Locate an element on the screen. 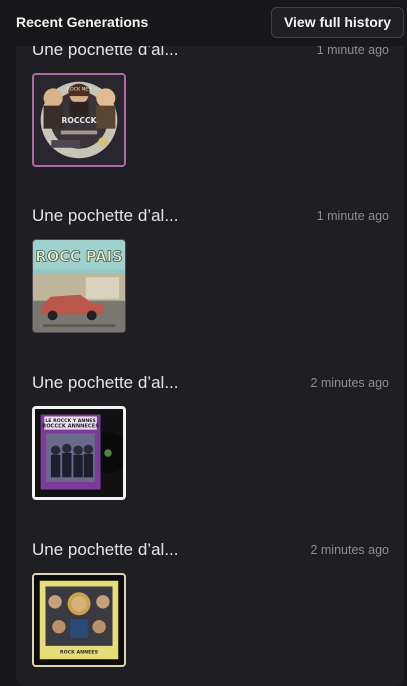 The width and height of the screenshot is (407, 686). cover-text: ROCC PAIS is located at coordinates (78, 257).